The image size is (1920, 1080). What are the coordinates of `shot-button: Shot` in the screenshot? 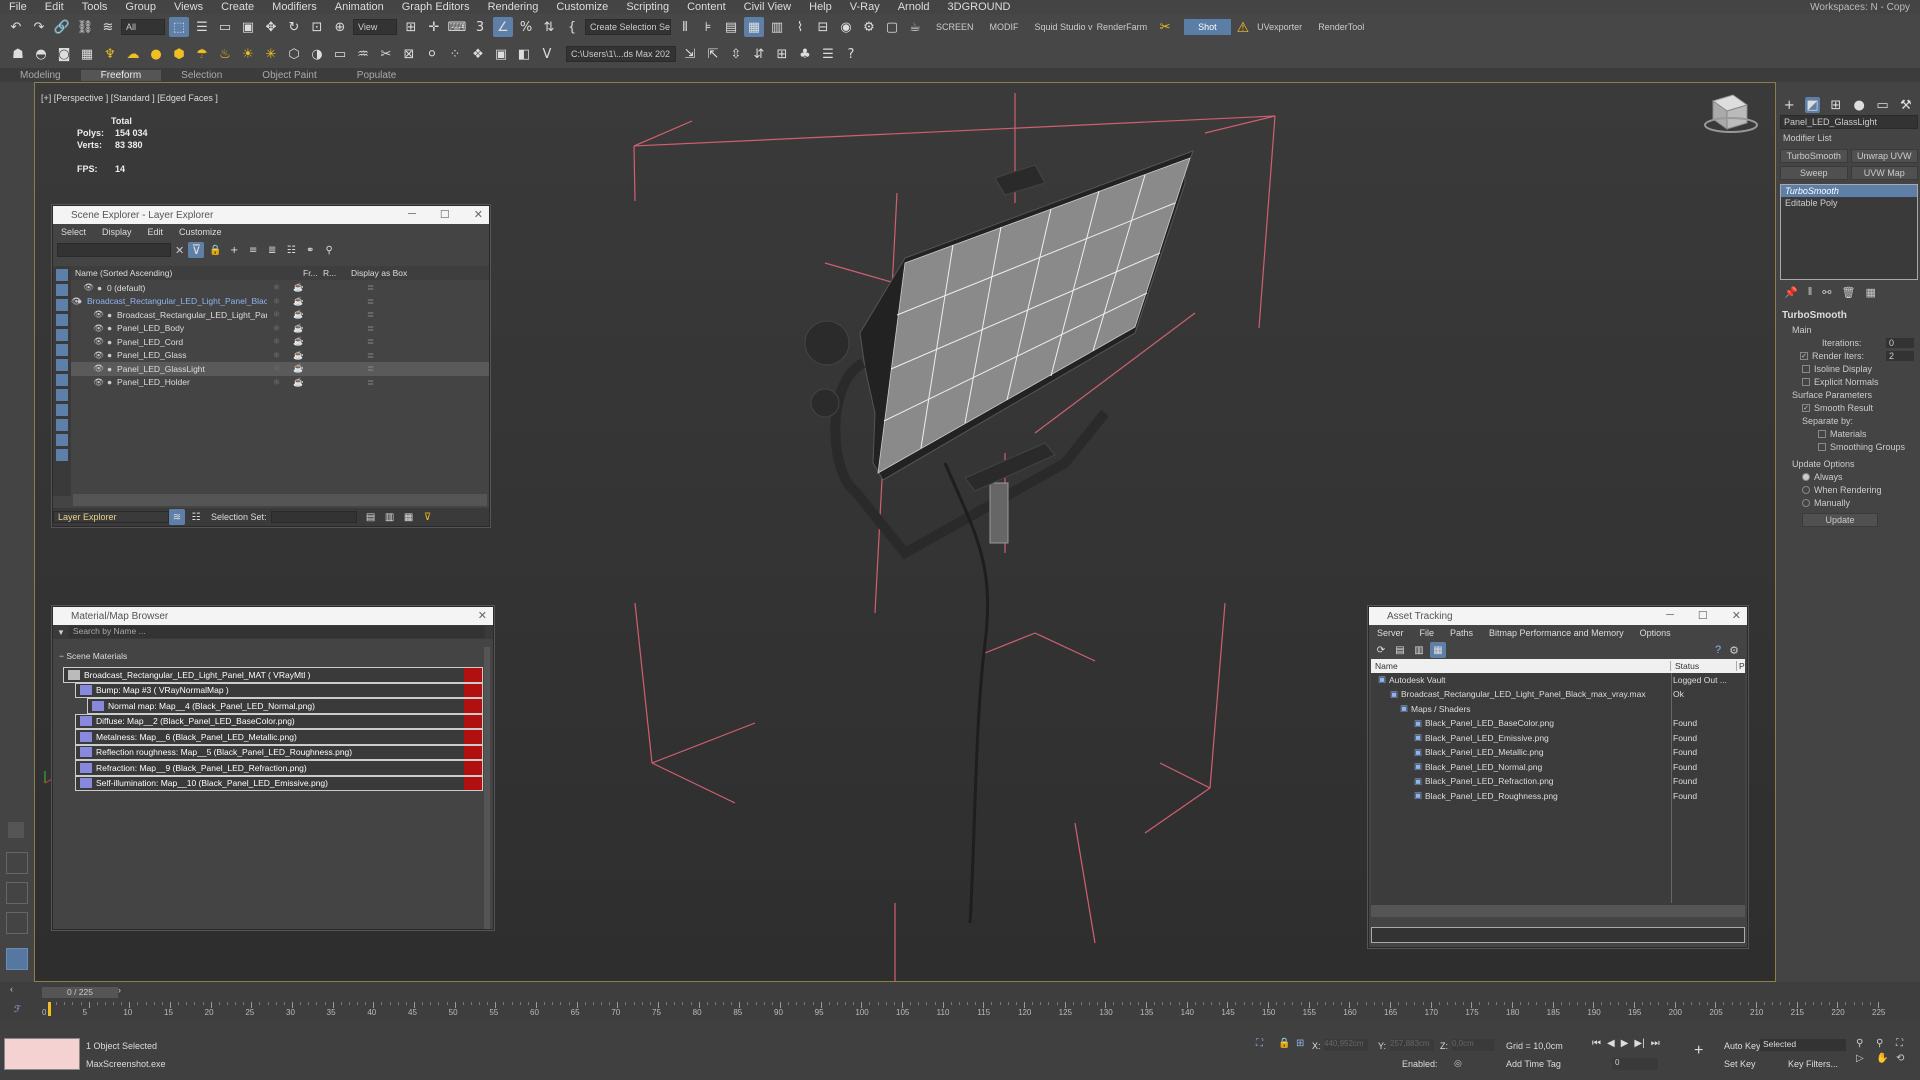 It's located at (1207, 27).